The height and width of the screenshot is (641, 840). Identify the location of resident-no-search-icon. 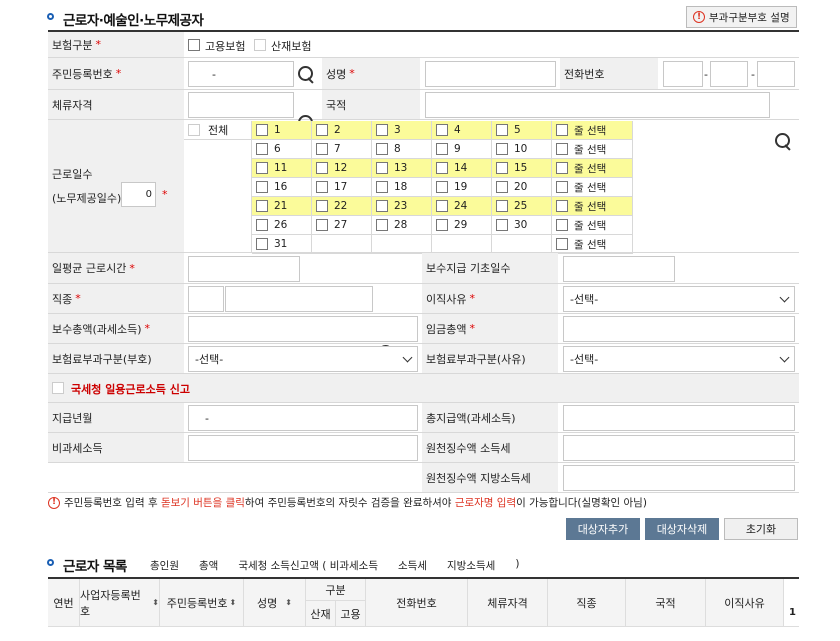
(306, 74).